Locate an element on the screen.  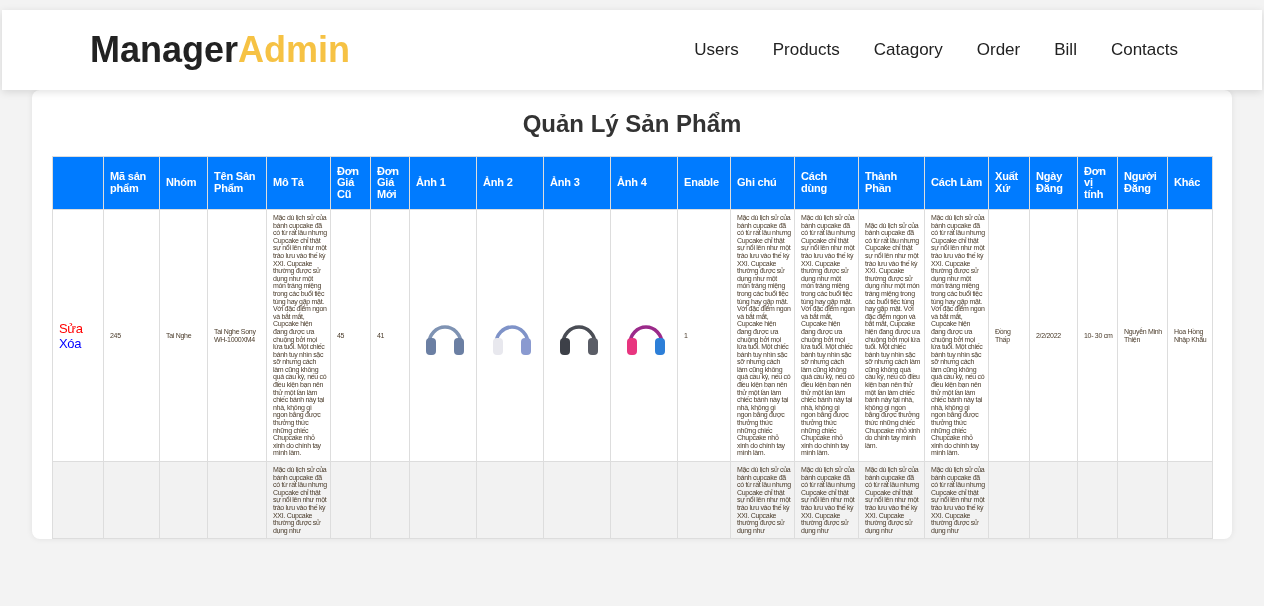
column-header: Enable is located at coordinates (704, 183).